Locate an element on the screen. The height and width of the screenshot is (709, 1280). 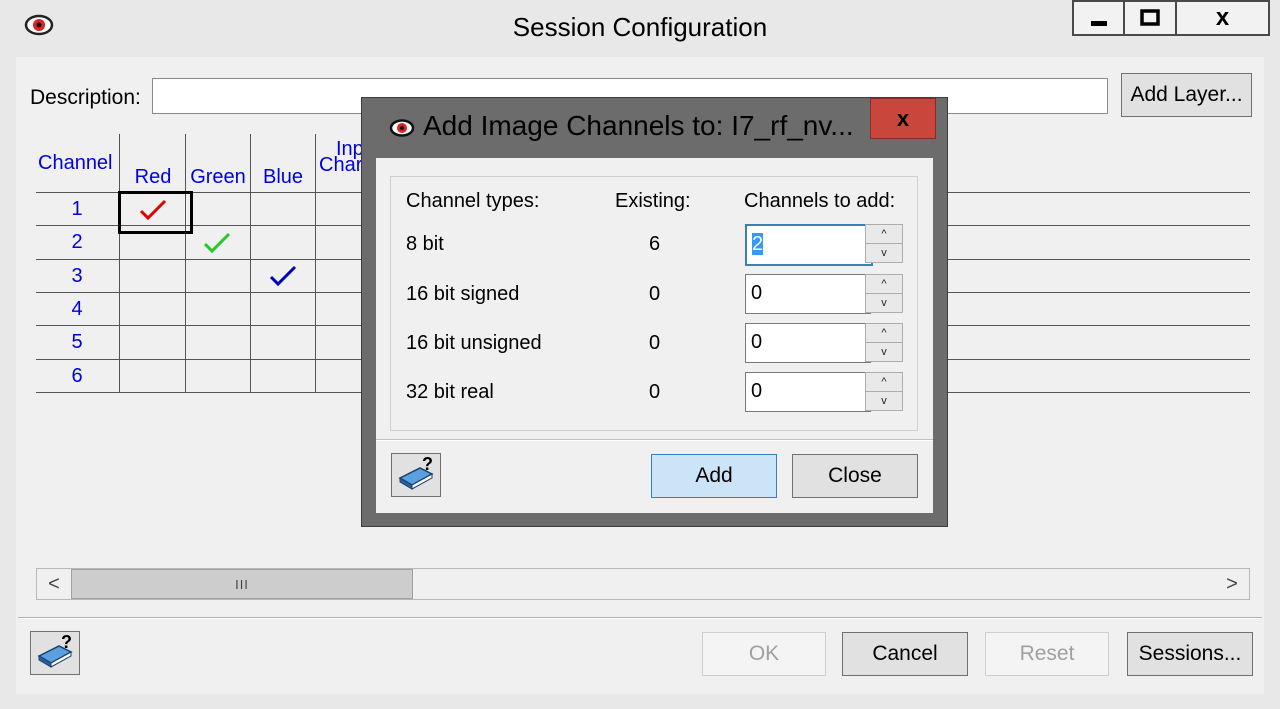
channel-type-label: 8 bit is located at coordinates (425, 244).